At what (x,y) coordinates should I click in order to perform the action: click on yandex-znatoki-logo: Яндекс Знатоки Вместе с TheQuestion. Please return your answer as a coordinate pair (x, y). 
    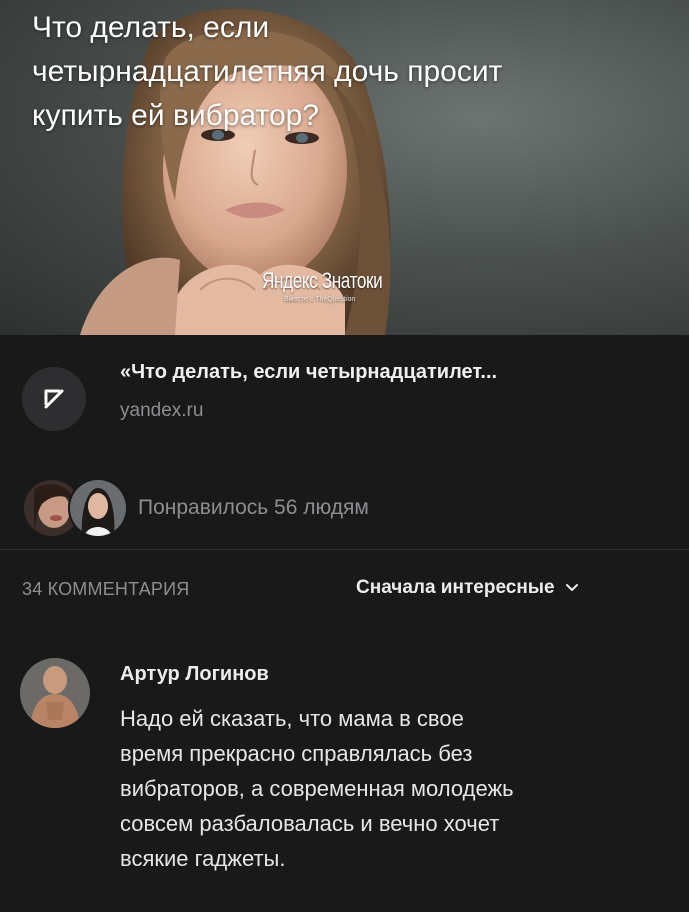
    Looking at the image, I should click on (339, 285).